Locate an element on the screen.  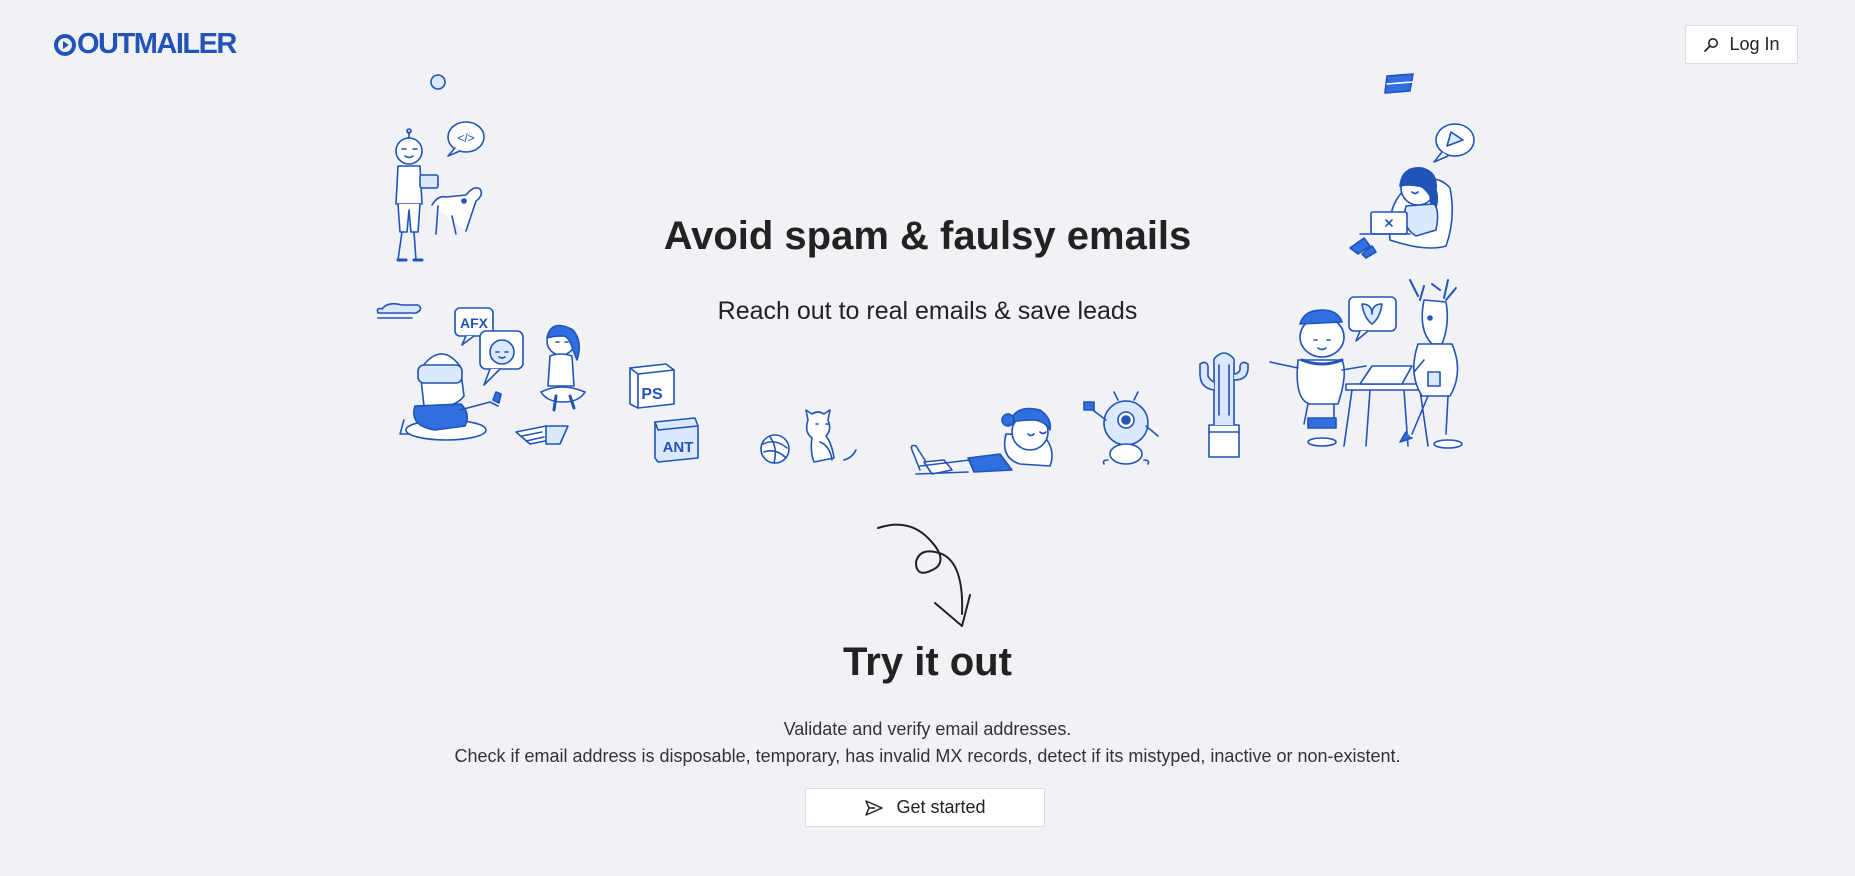
cyclops-alien is located at coordinates (1121, 428).